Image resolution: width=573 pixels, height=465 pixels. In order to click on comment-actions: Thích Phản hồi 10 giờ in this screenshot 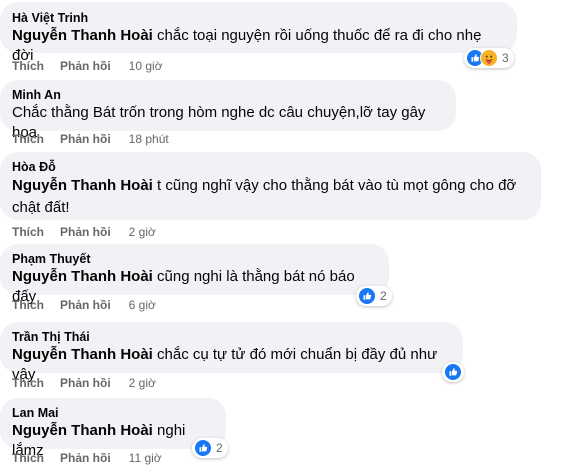, I will do `click(87, 66)`.